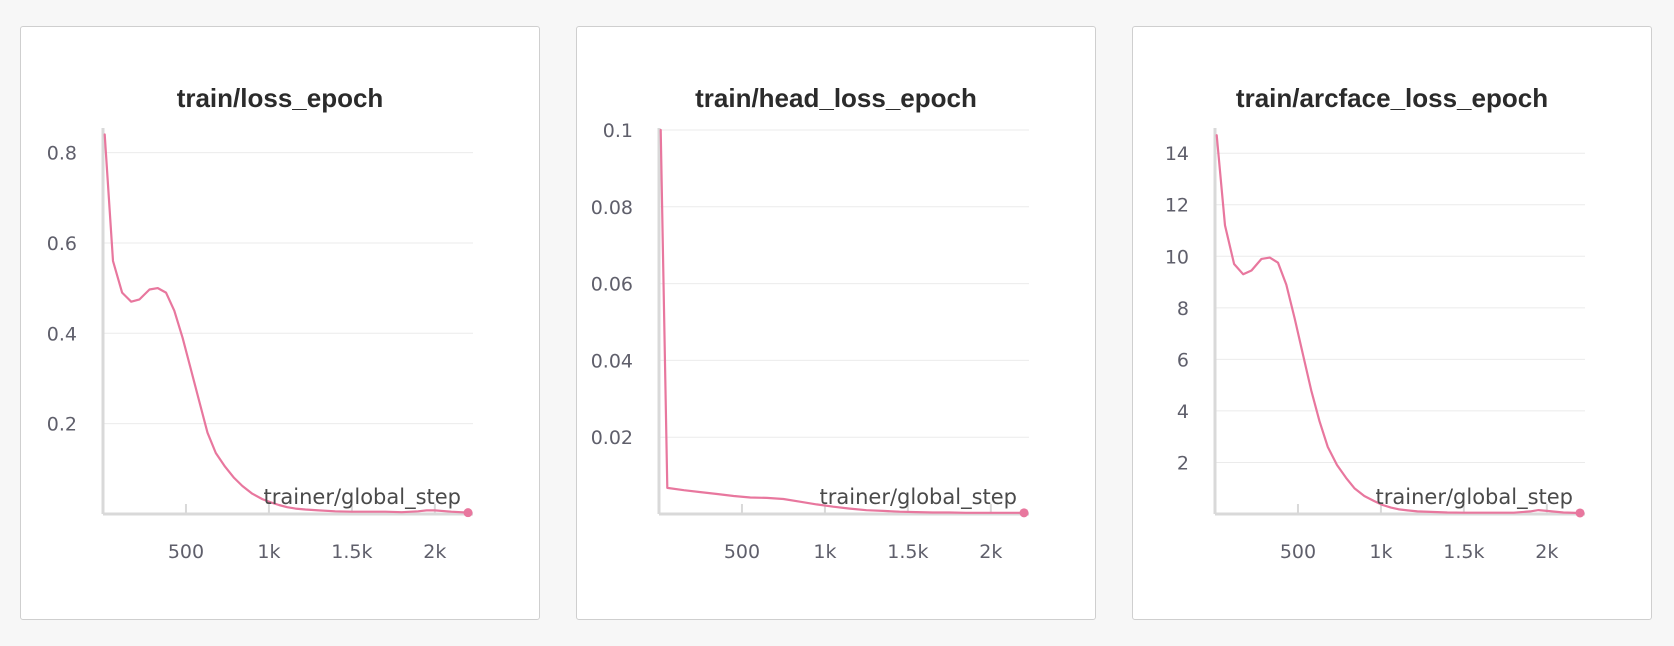 This screenshot has width=1674, height=646. Describe the element at coordinates (1183, 360) in the screenshot. I see `y-tick-label: 6` at that location.